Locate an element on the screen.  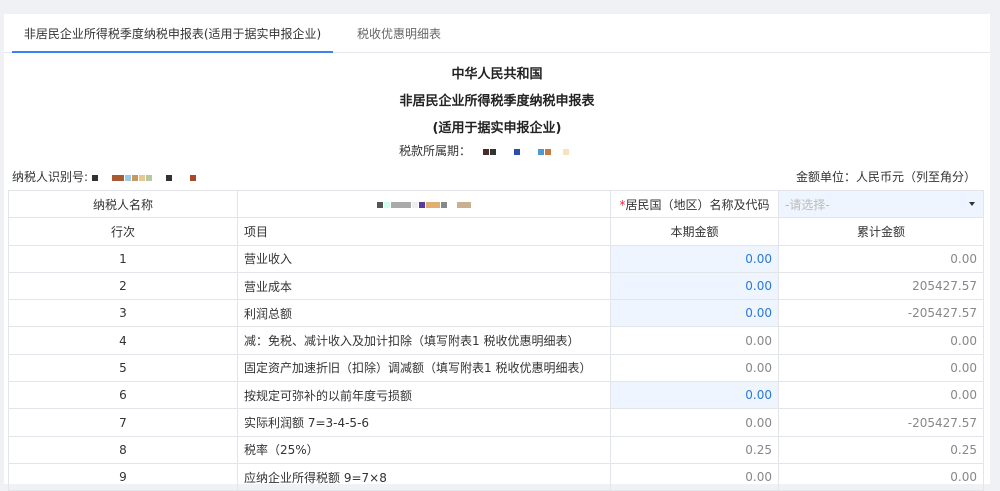
form-title: 非居民企业所得税季度纳税申报表 is located at coordinates (497, 101).